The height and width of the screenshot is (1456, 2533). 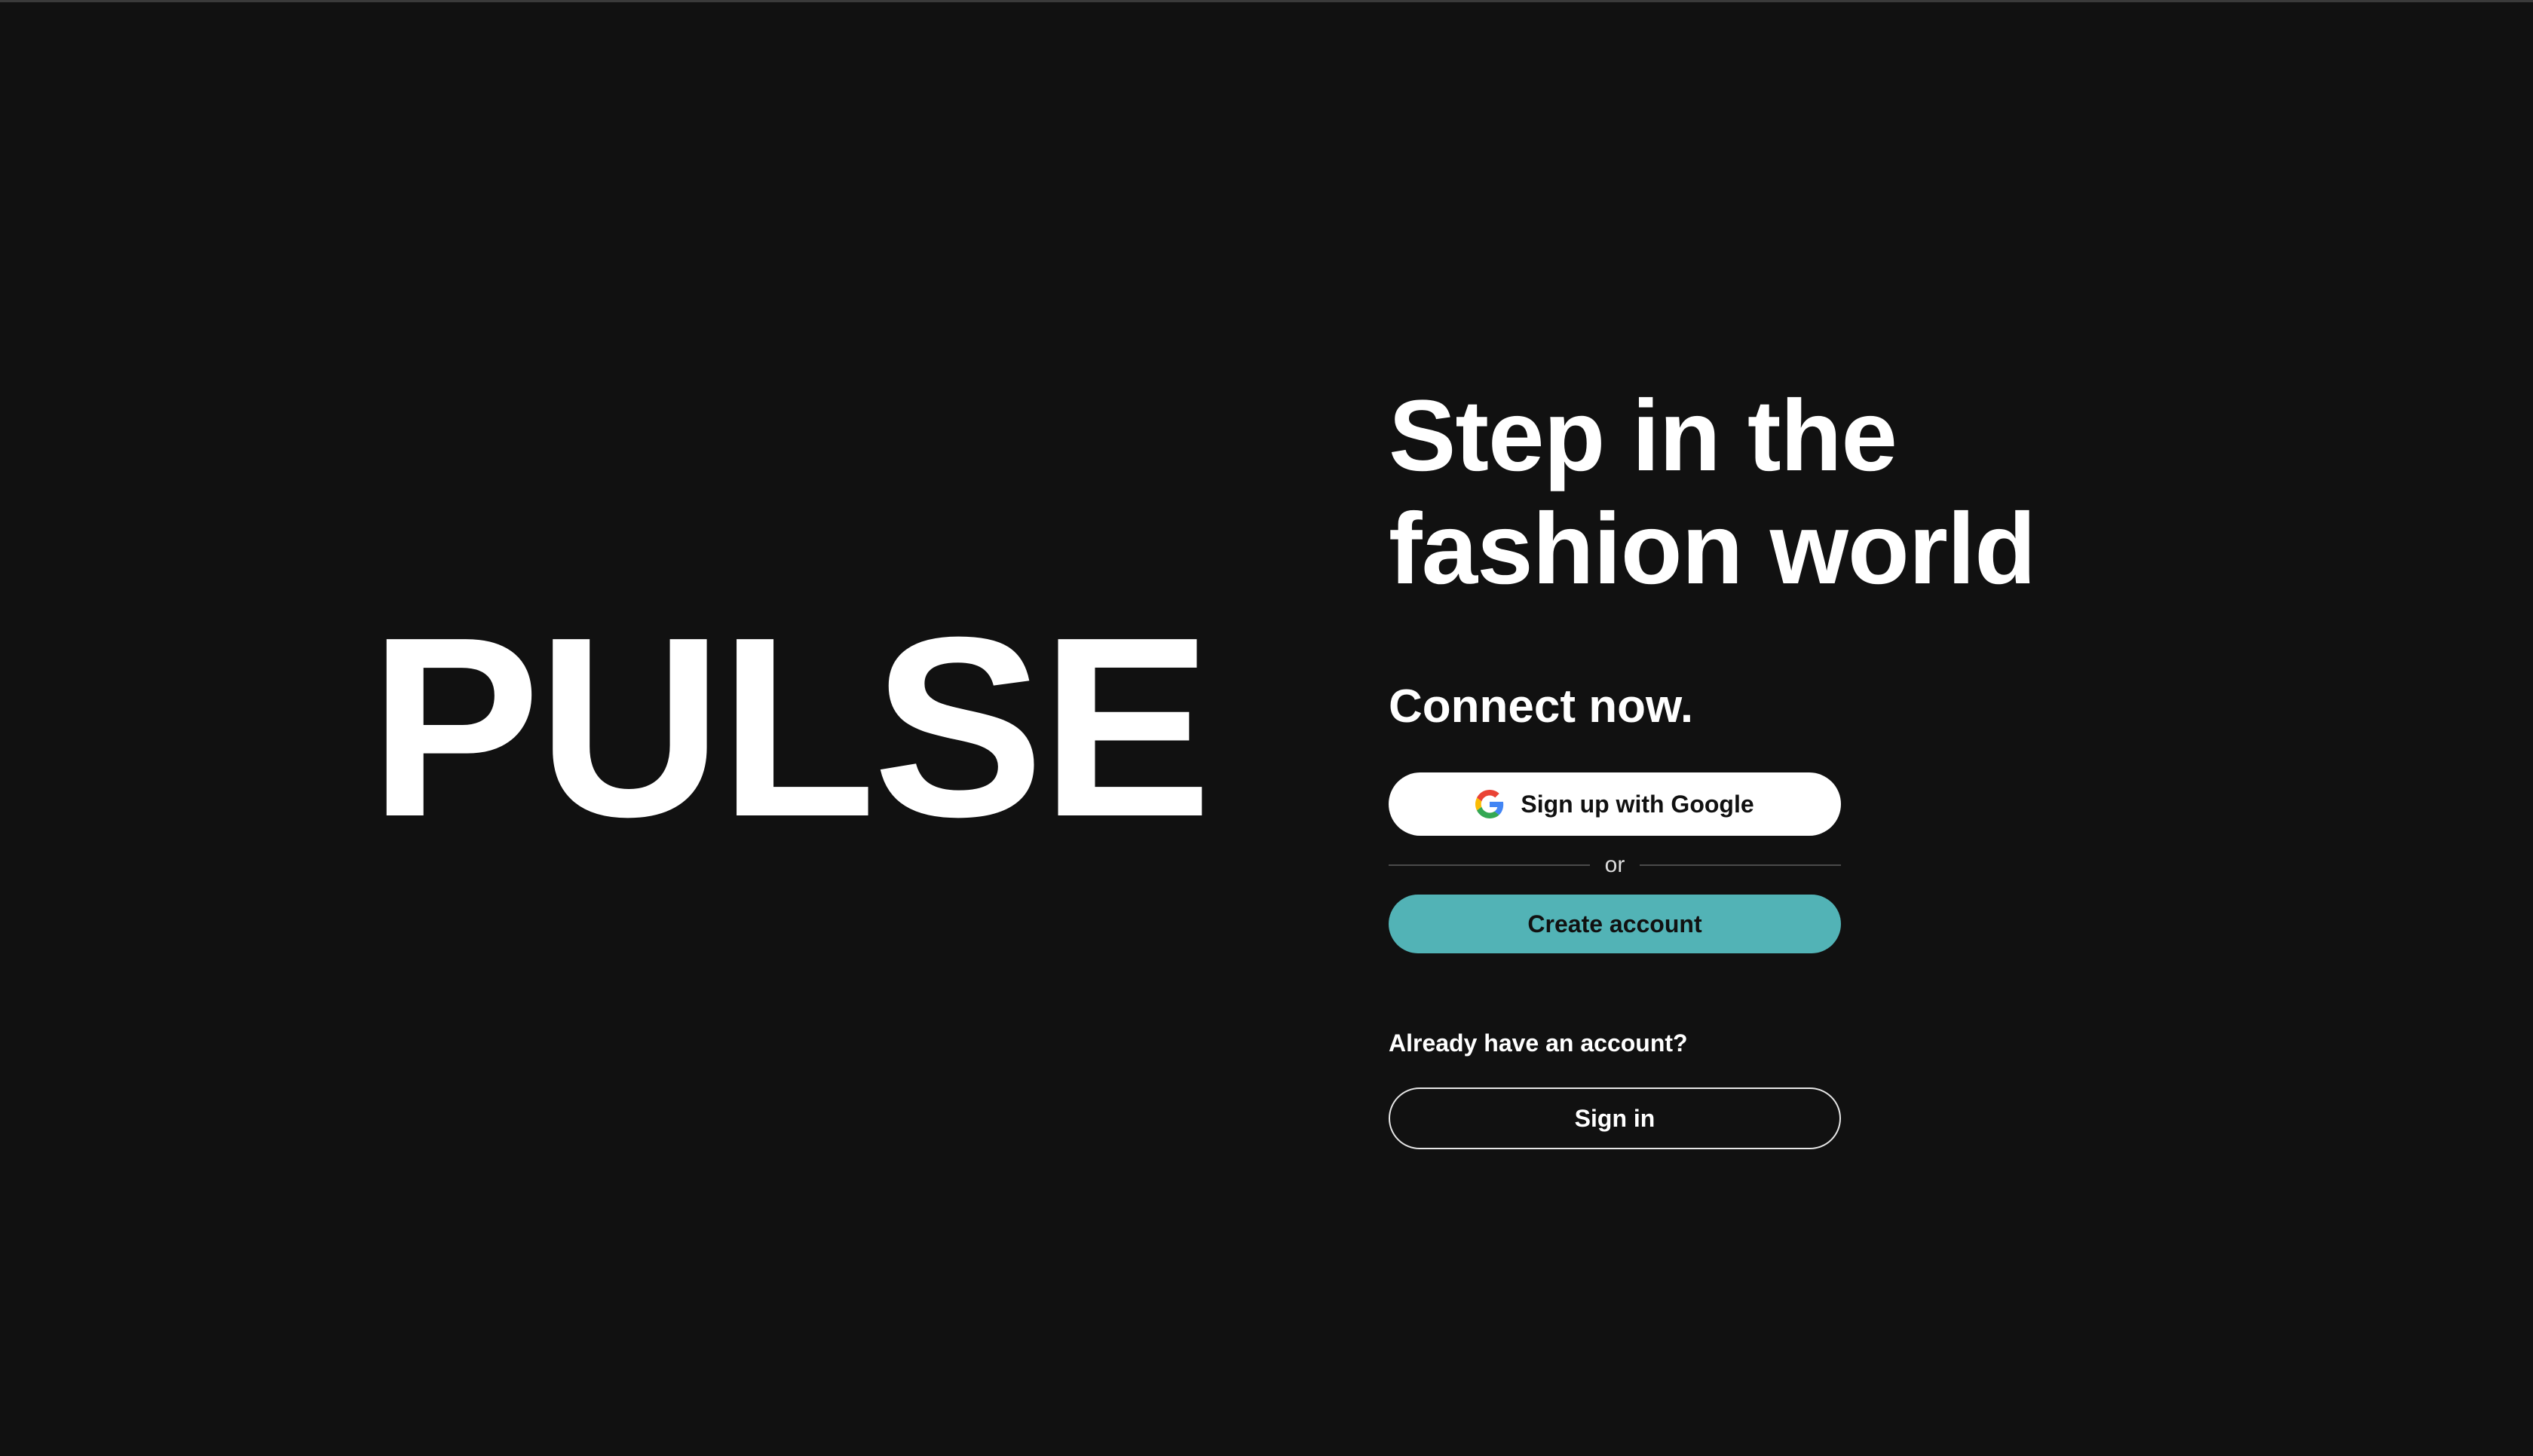 I want to click on google-signup-button: Sign up with Google, so click(x=1615, y=804).